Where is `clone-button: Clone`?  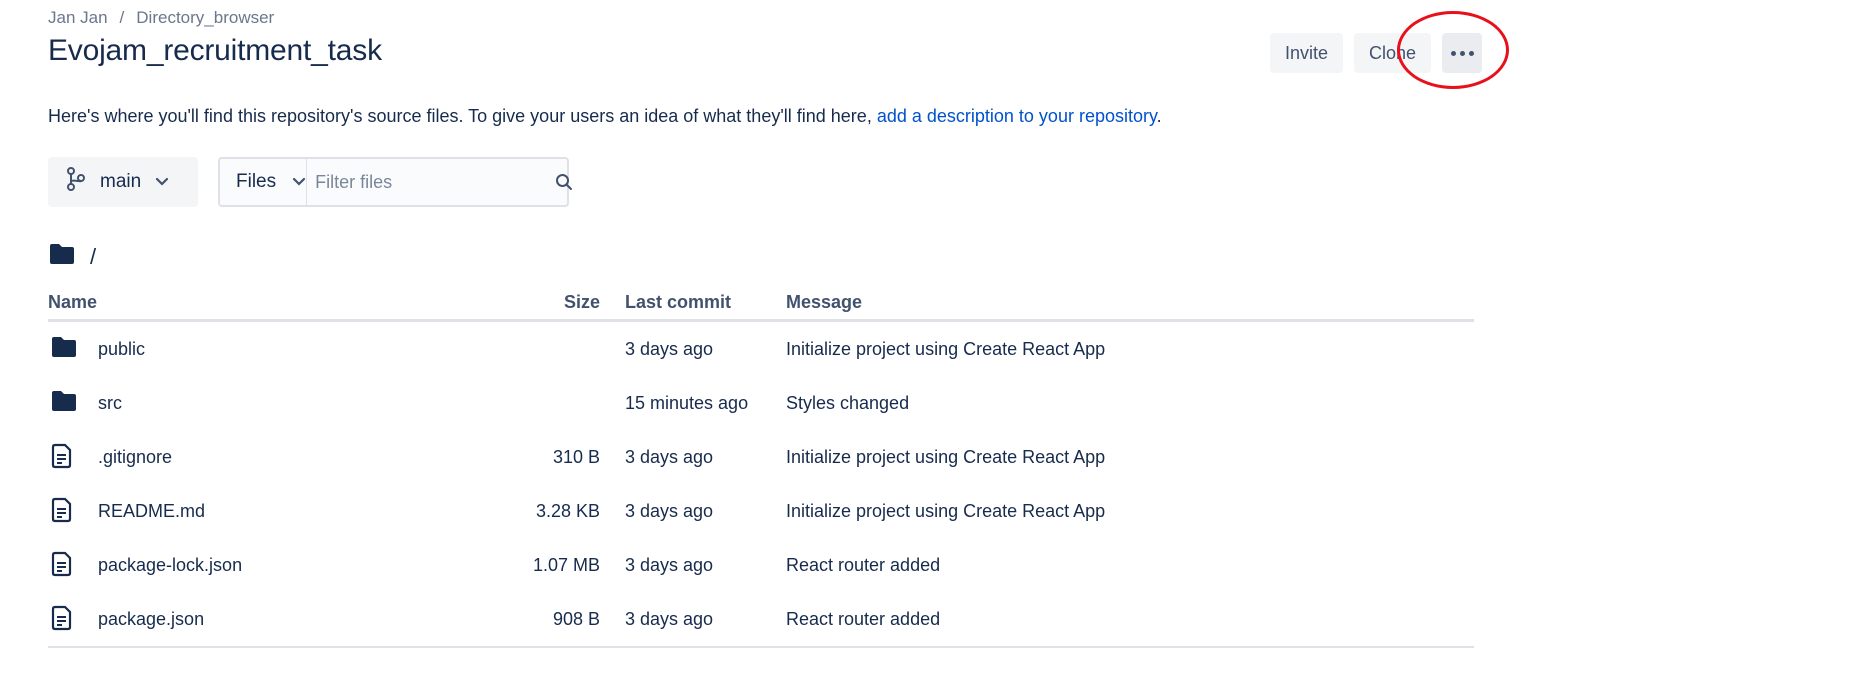 clone-button: Clone is located at coordinates (1393, 53).